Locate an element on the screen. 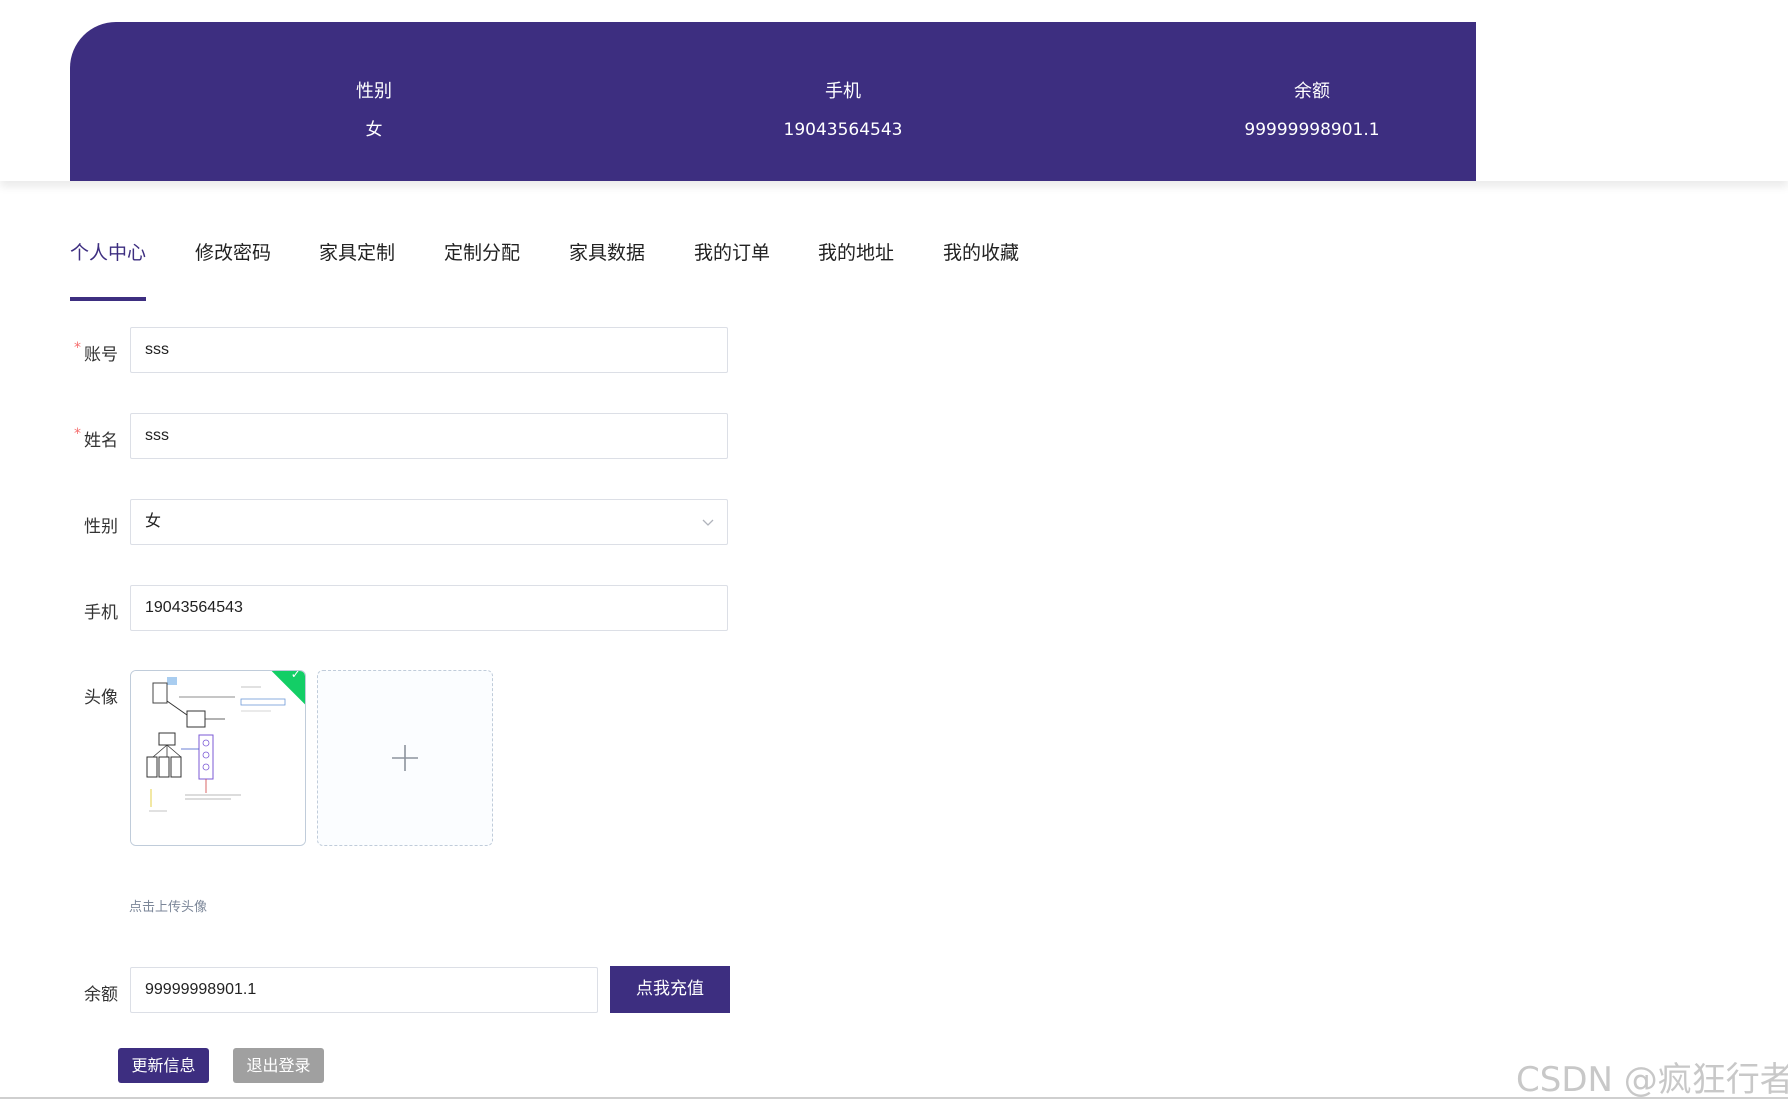  avatar-image is located at coordinates (218, 758).